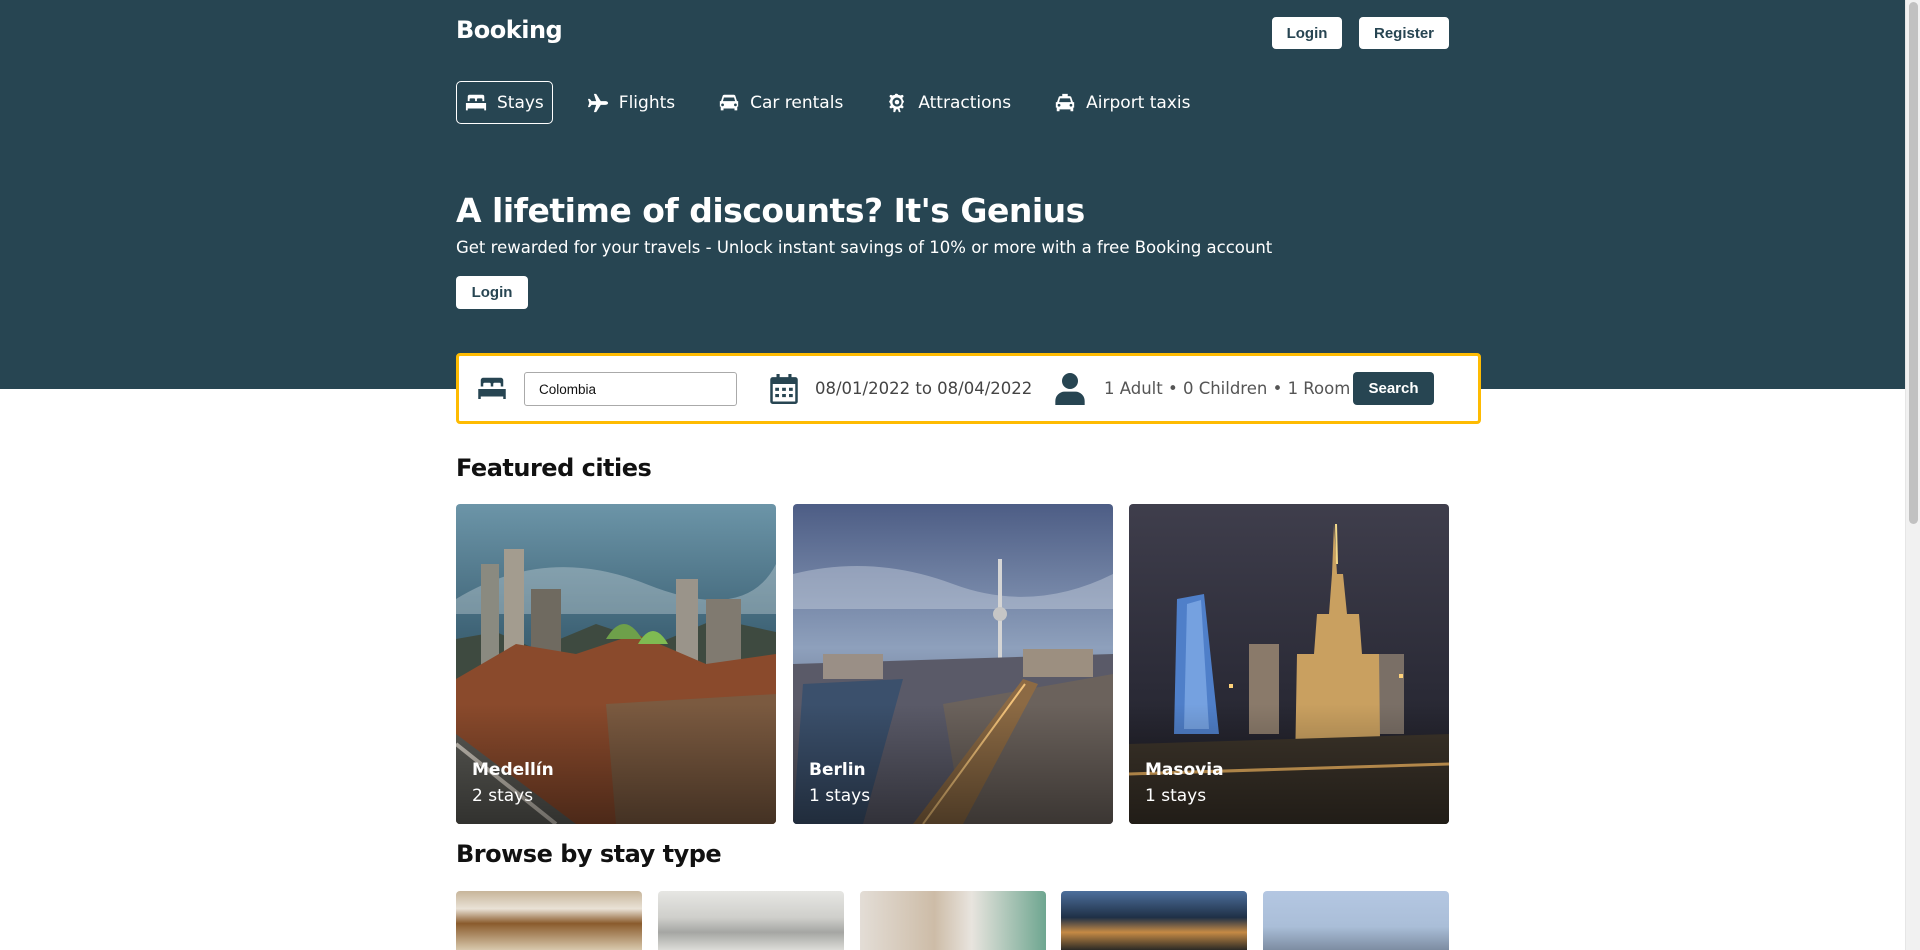 Image resolution: width=1920 pixels, height=950 pixels. I want to click on hero-title: A lifetime of discounts? It's Genius, so click(770, 210).